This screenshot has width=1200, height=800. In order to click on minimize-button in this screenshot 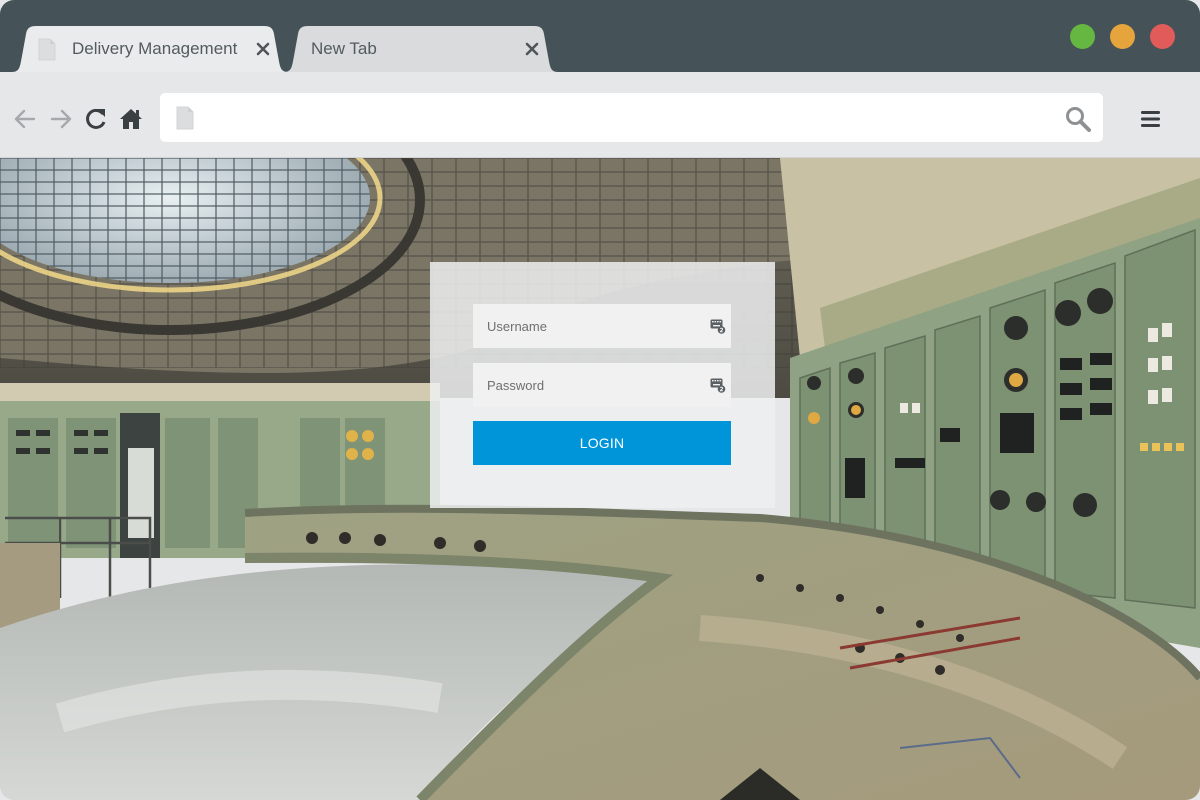, I will do `click(1122, 36)`.